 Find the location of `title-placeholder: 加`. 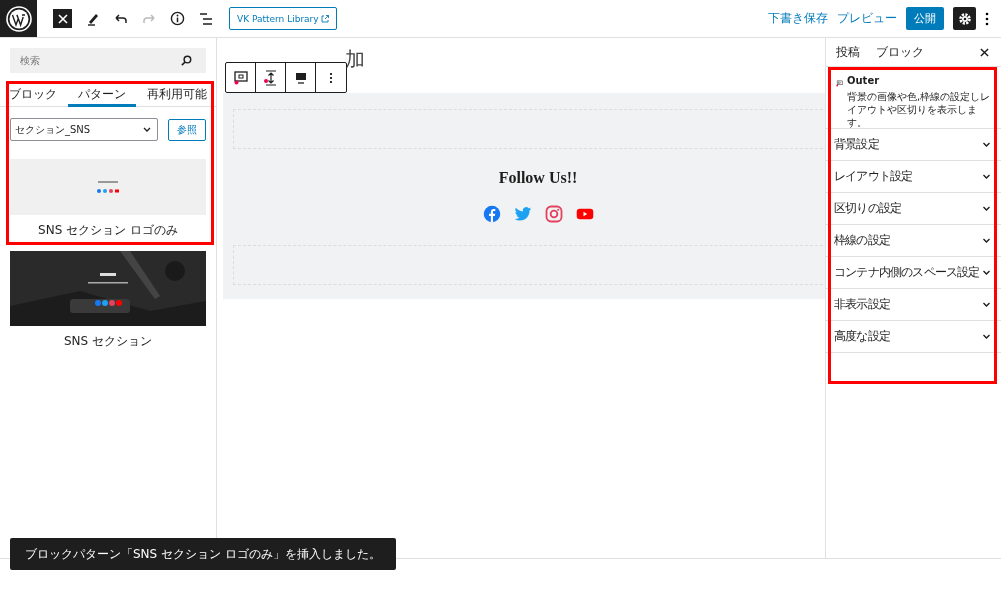

title-placeholder: 加 is located at coordinates (355, 59).